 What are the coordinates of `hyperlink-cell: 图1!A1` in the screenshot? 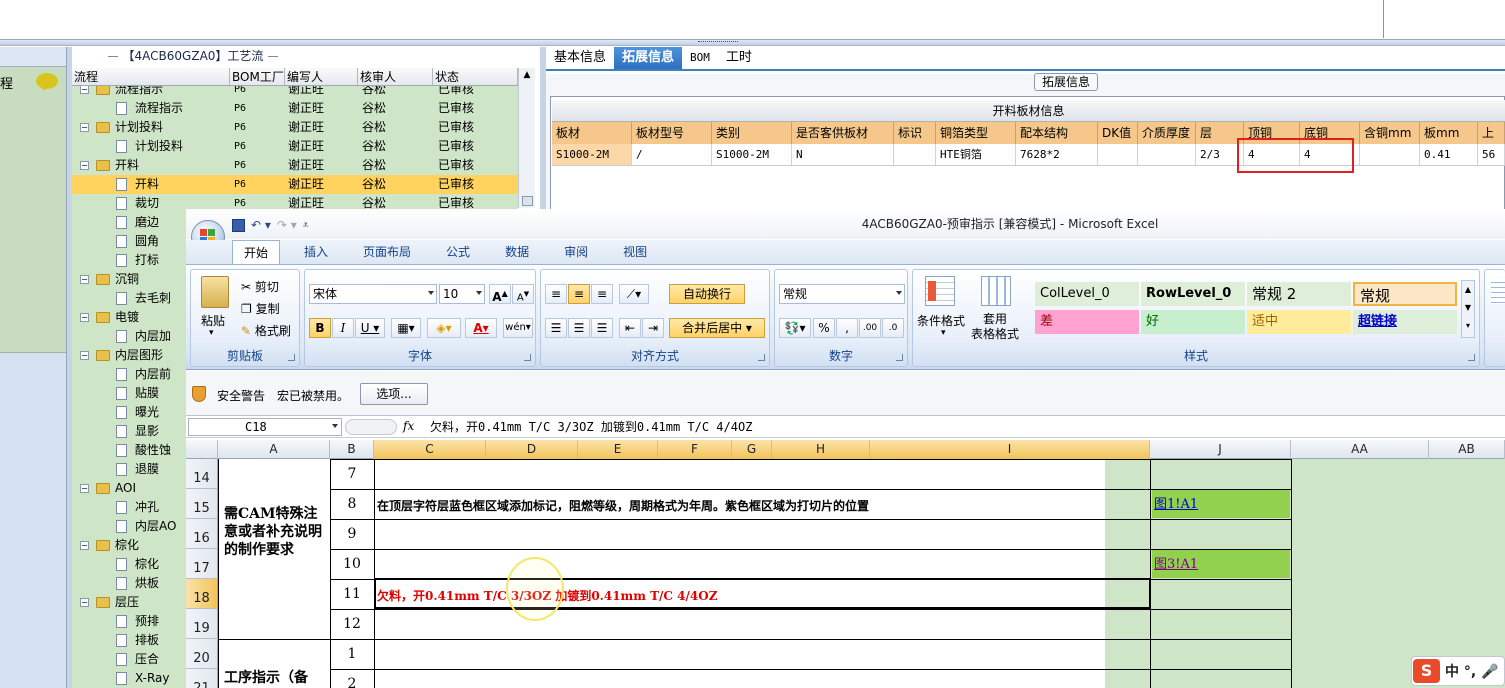 It's located at (1221, 504).